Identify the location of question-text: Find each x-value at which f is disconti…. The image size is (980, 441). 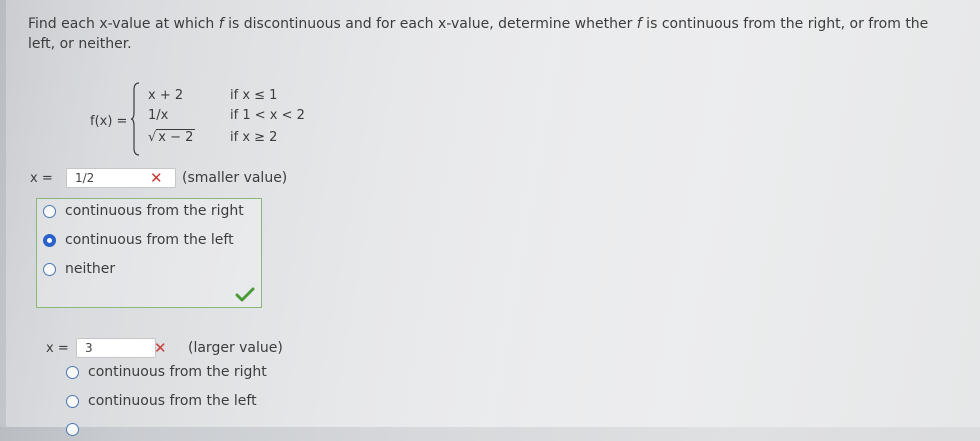
(493, 34).